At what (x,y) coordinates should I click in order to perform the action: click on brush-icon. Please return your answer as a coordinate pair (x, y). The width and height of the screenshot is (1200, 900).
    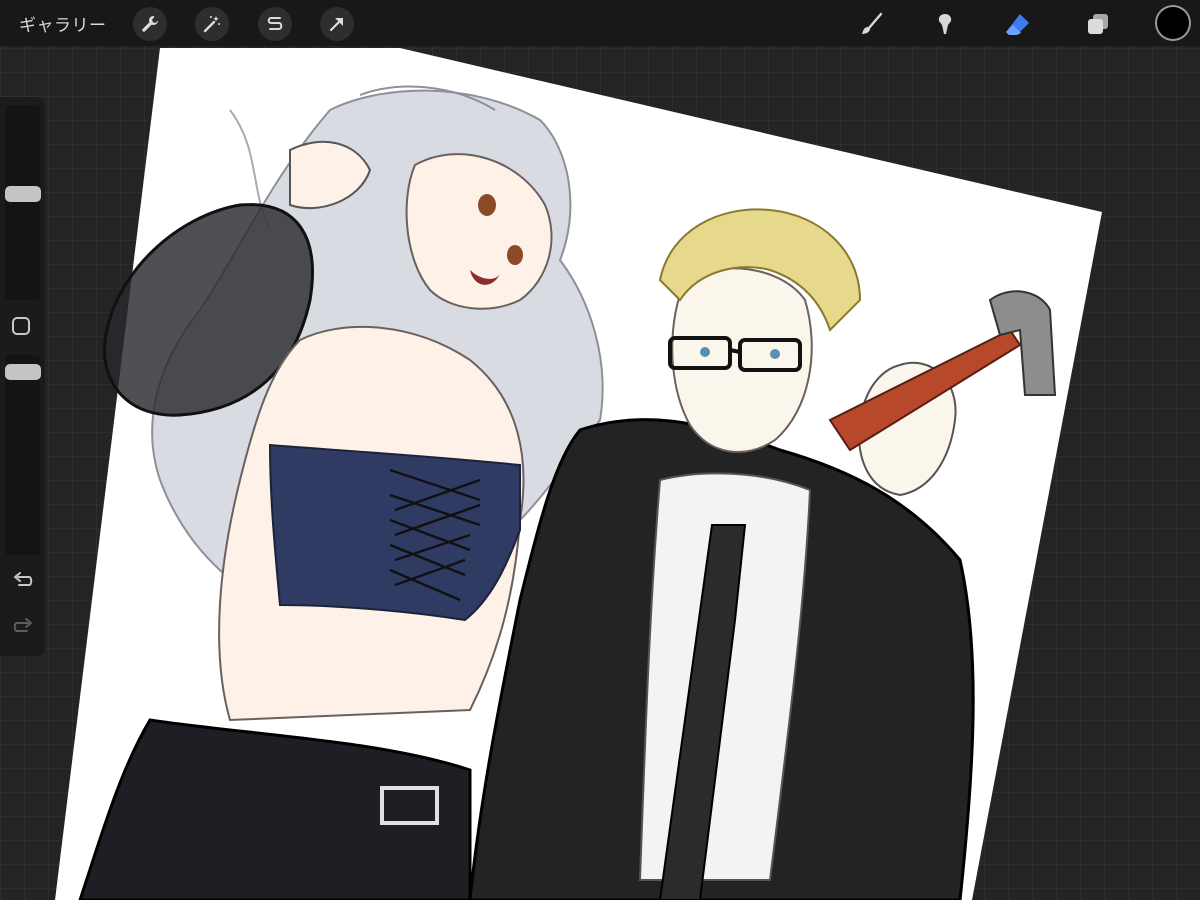
    Looking at the image, I should click on (872, 23).